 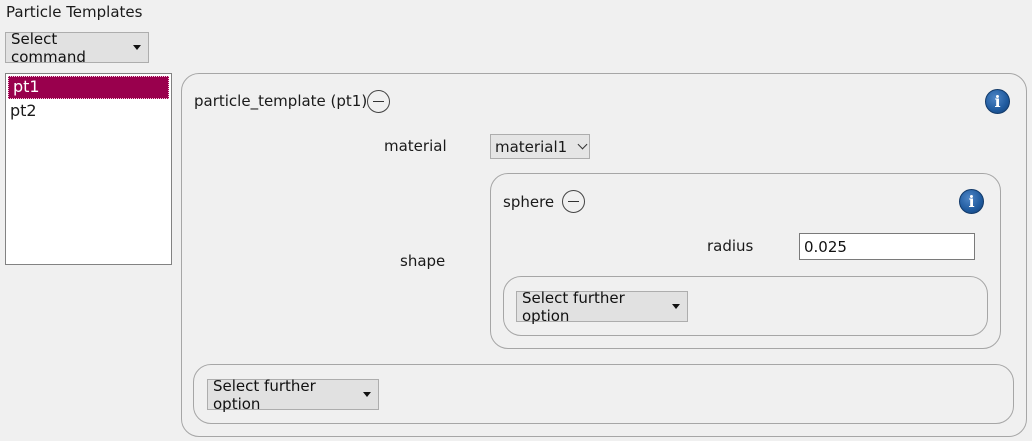 What do you see at coordinates (423, 261) in the screenshot?
I see `shape-label: shape` at bounding box center [423, 261].